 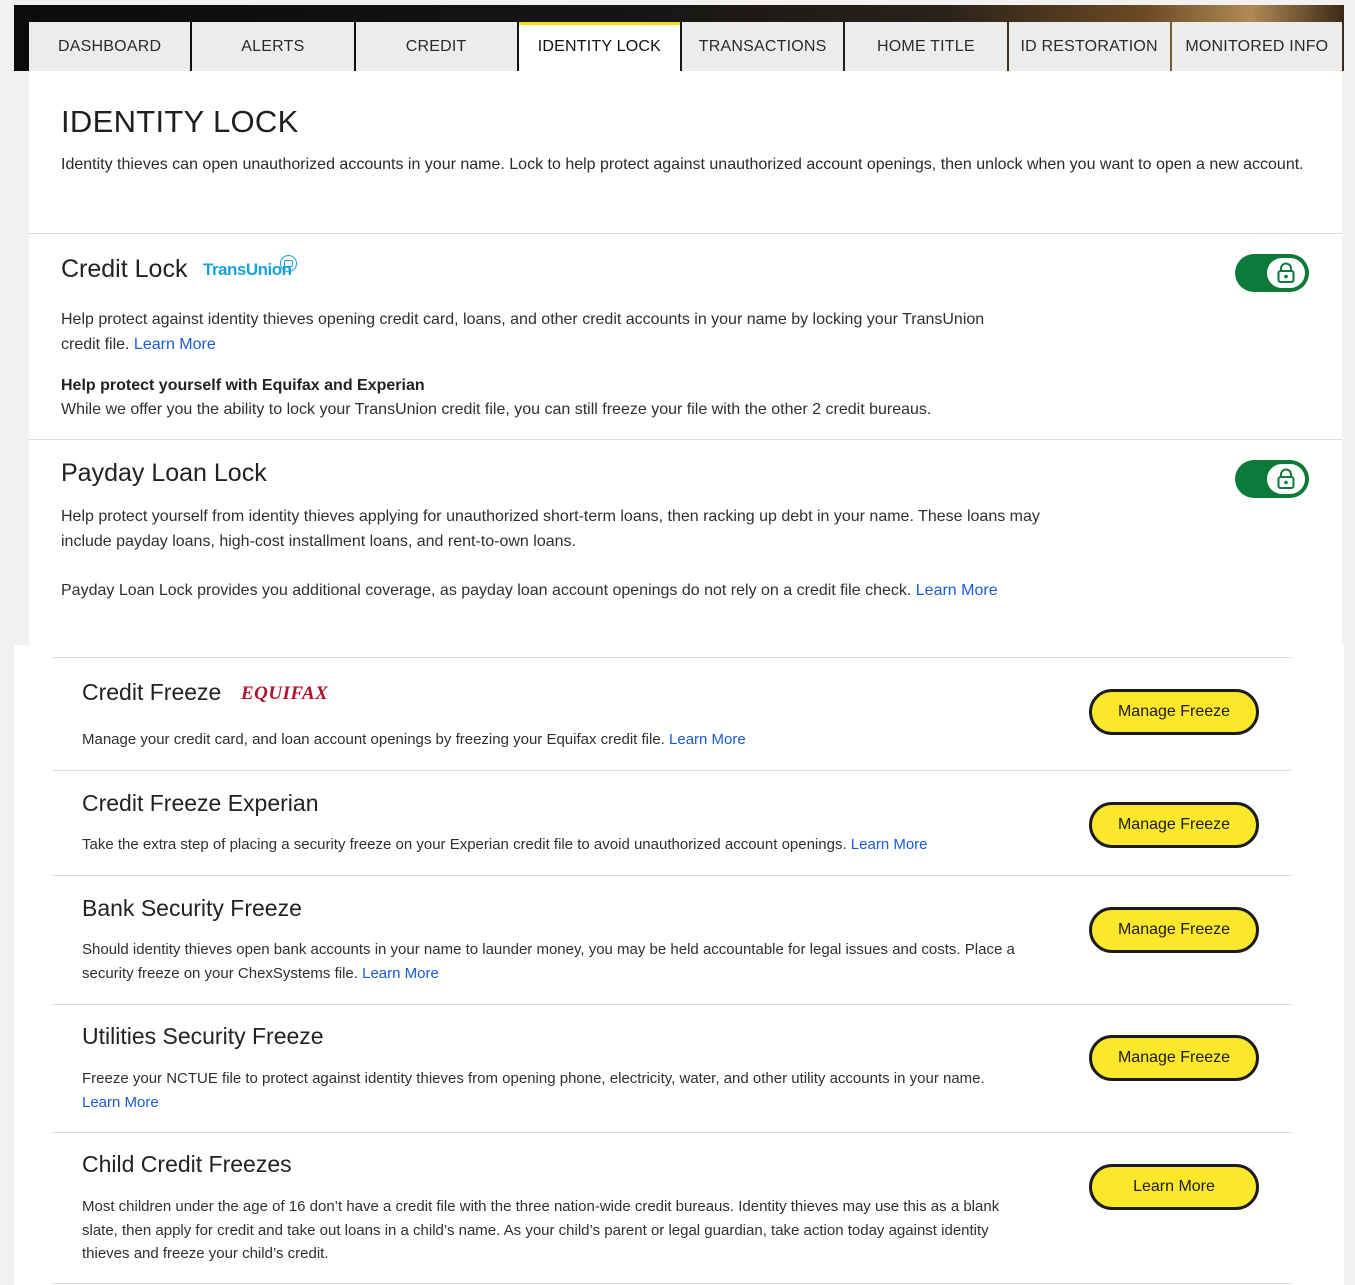 What do you see at coordinates (926, 46) in the screenshot?
I see `tab-home-title: HOME TITLE` at bounding box center [926, 46].